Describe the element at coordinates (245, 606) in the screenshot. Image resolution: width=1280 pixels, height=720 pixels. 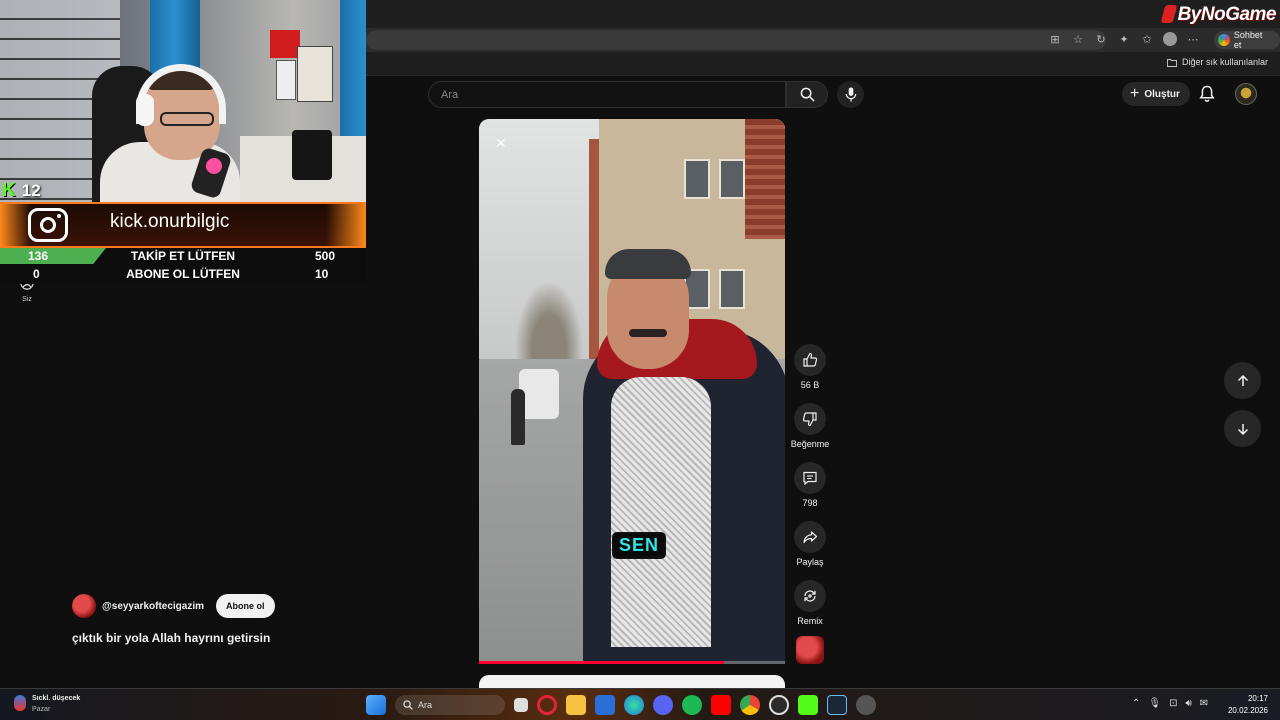
I see `subscribe-button: Abone ol` at that location.